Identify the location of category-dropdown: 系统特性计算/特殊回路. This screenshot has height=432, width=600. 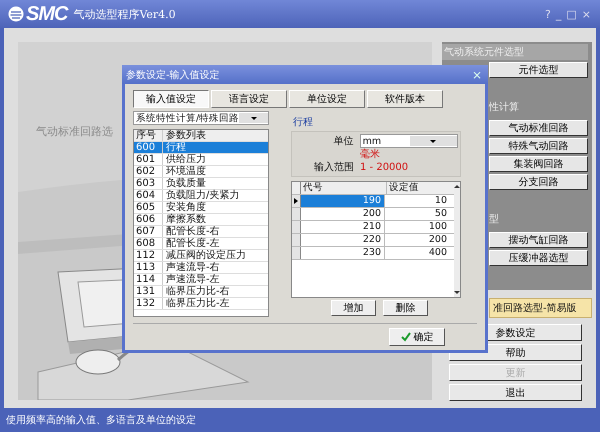
(201, 118).